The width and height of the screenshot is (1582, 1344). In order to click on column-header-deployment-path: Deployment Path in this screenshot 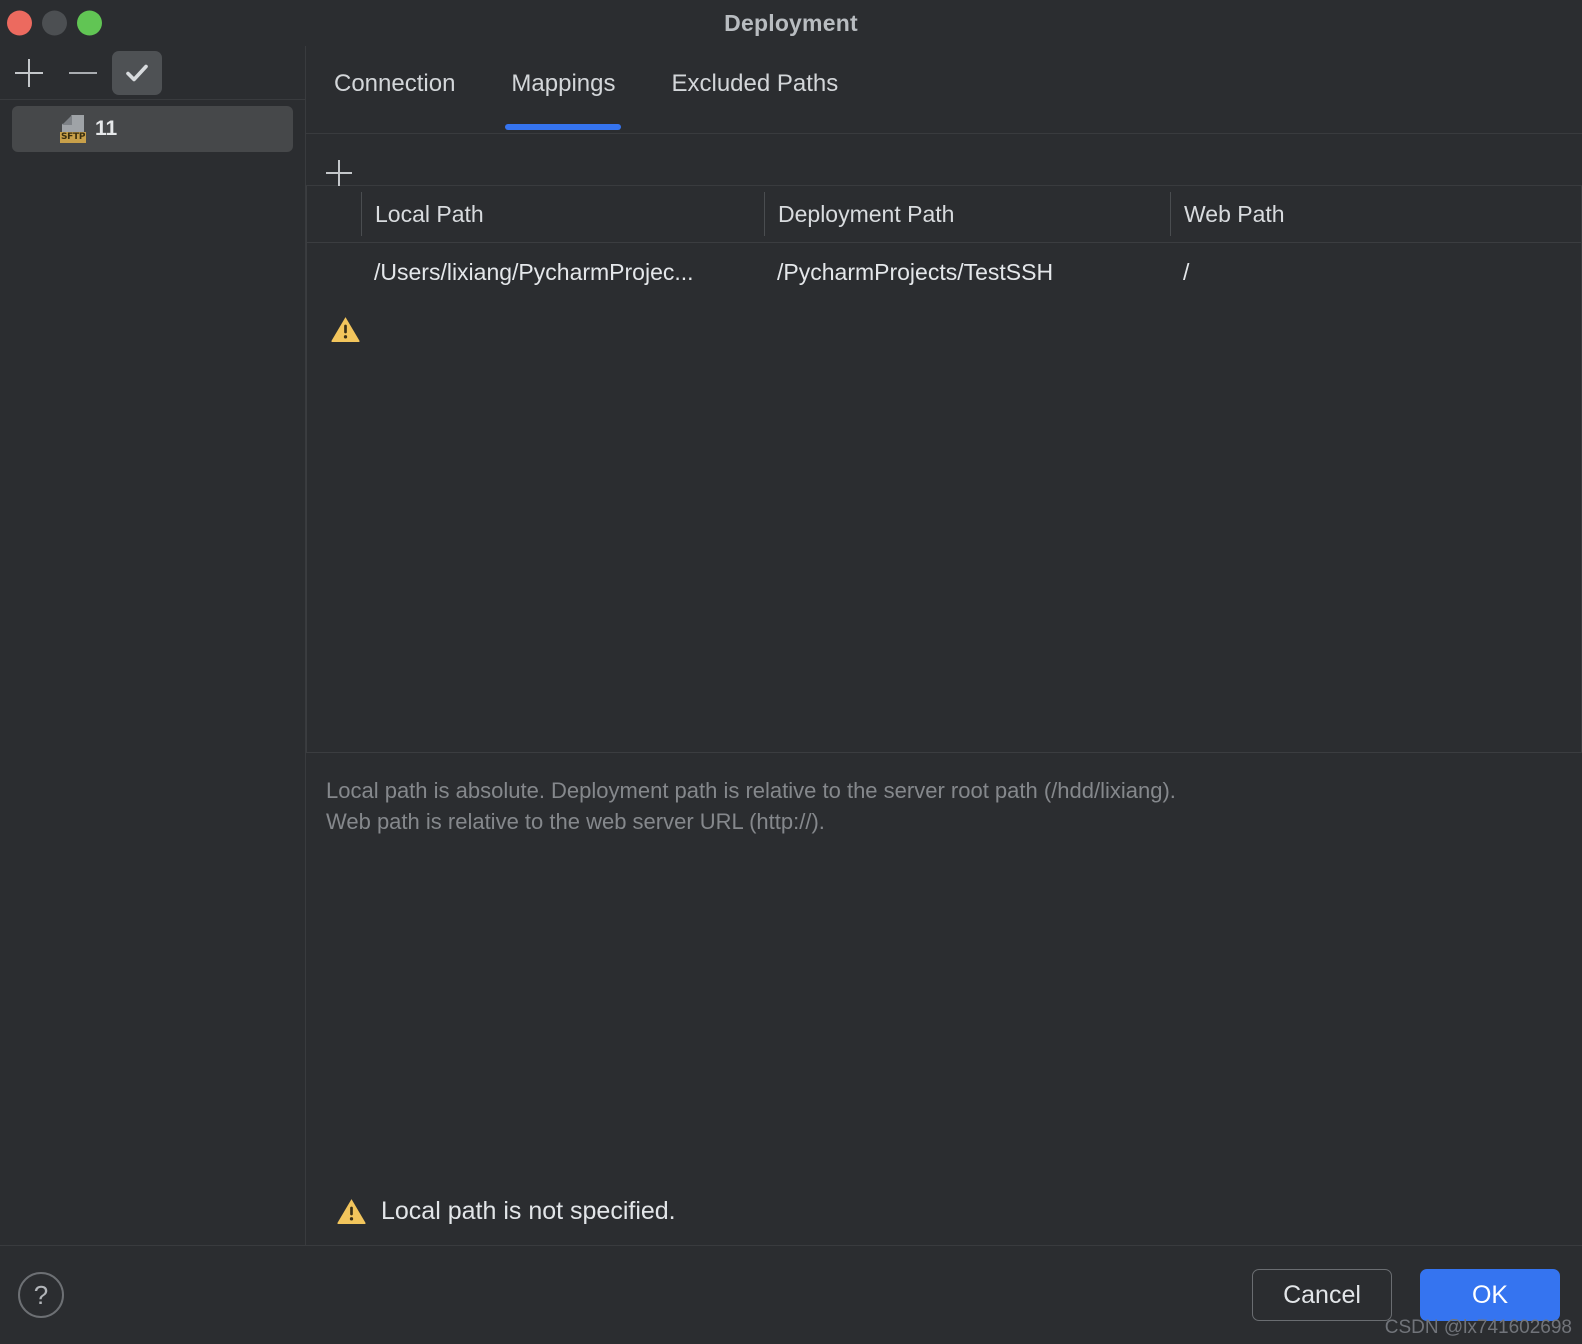, I will do `click(967, 214)`.